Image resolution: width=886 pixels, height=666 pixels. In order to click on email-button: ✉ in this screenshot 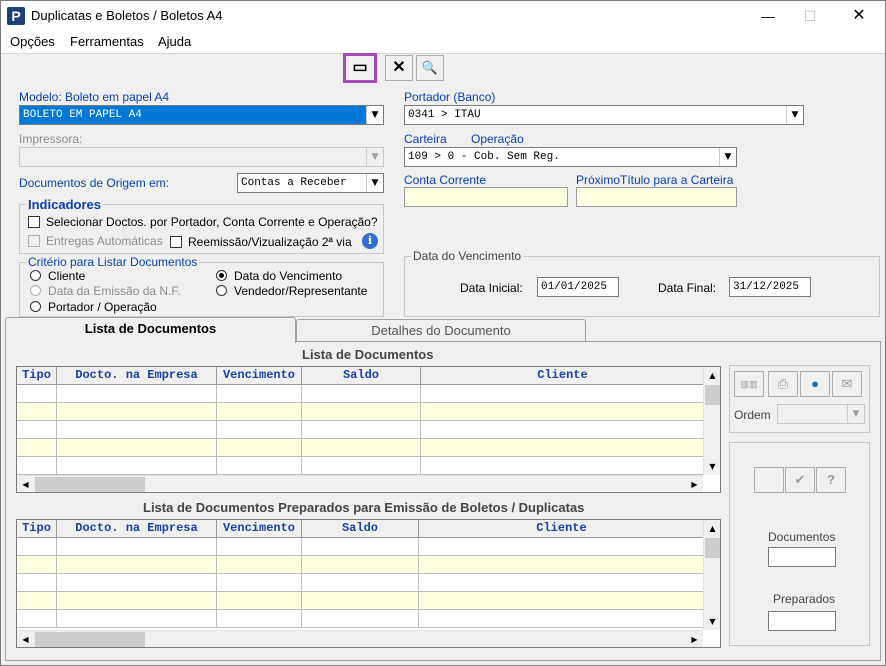, I will do `click(847, 384)`.